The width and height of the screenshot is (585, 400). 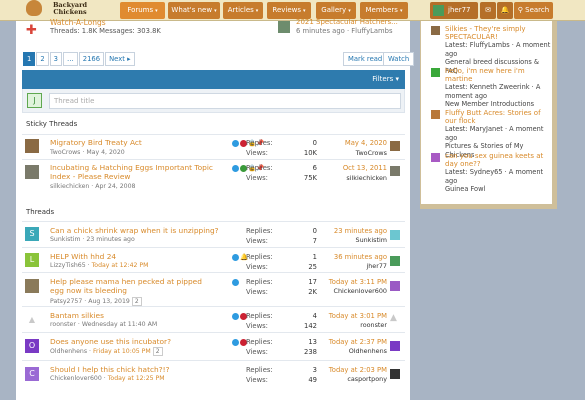 What do you see at coordinates (314, 231) in the screenshot?
I see `replies-count: 0` at bounding box center [314, 231].